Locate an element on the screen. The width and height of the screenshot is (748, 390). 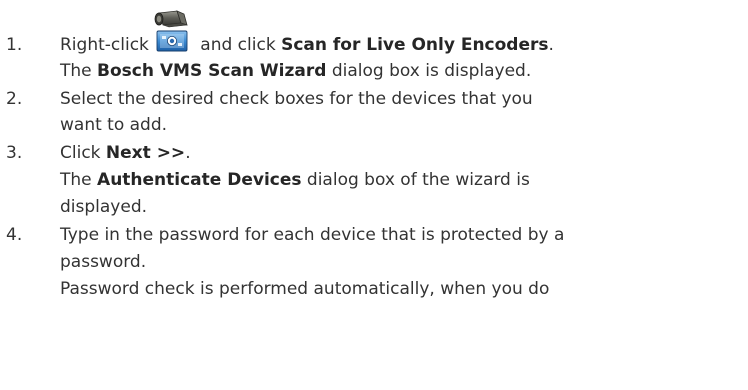
dialog-name: Authenticate Devices is located at coordinates (199, 180).